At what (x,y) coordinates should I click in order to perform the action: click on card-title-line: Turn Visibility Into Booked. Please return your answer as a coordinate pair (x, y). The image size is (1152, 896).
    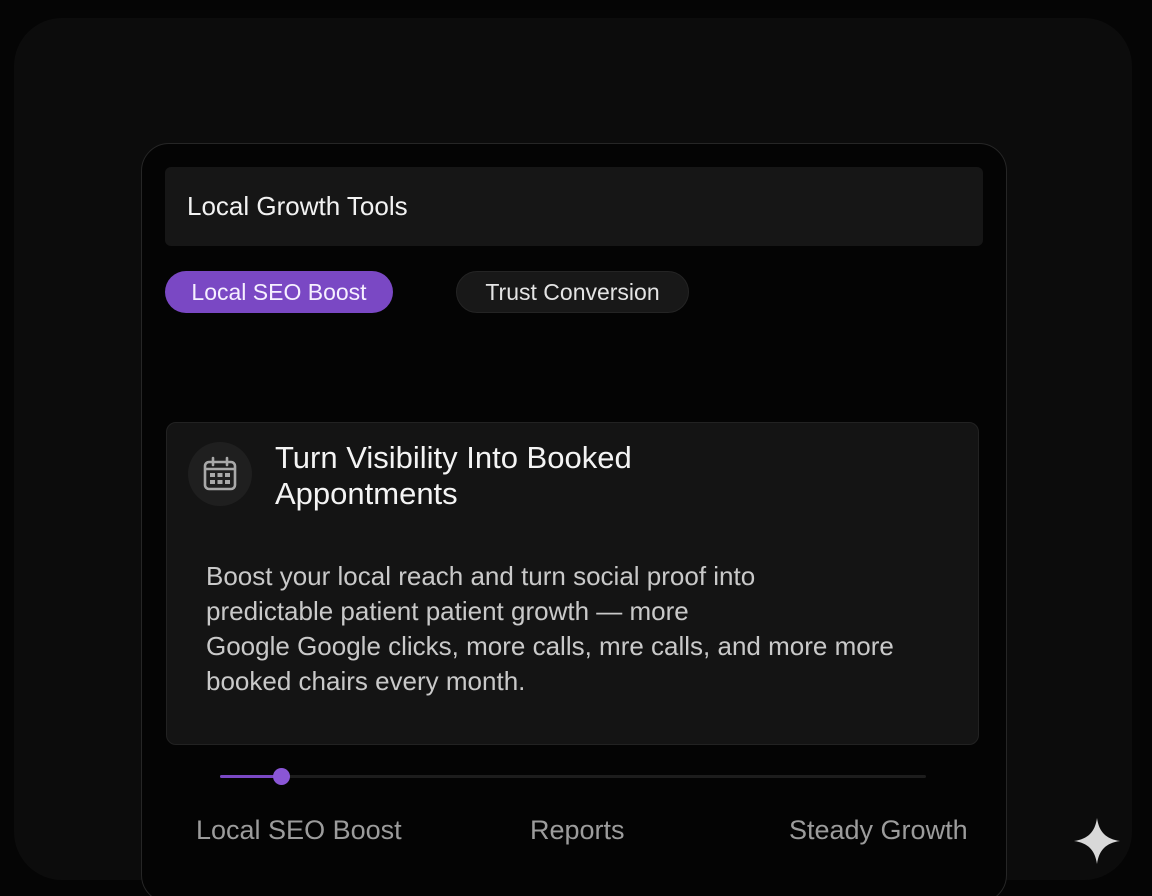
    Looking at the image, I should click on (453, 457).